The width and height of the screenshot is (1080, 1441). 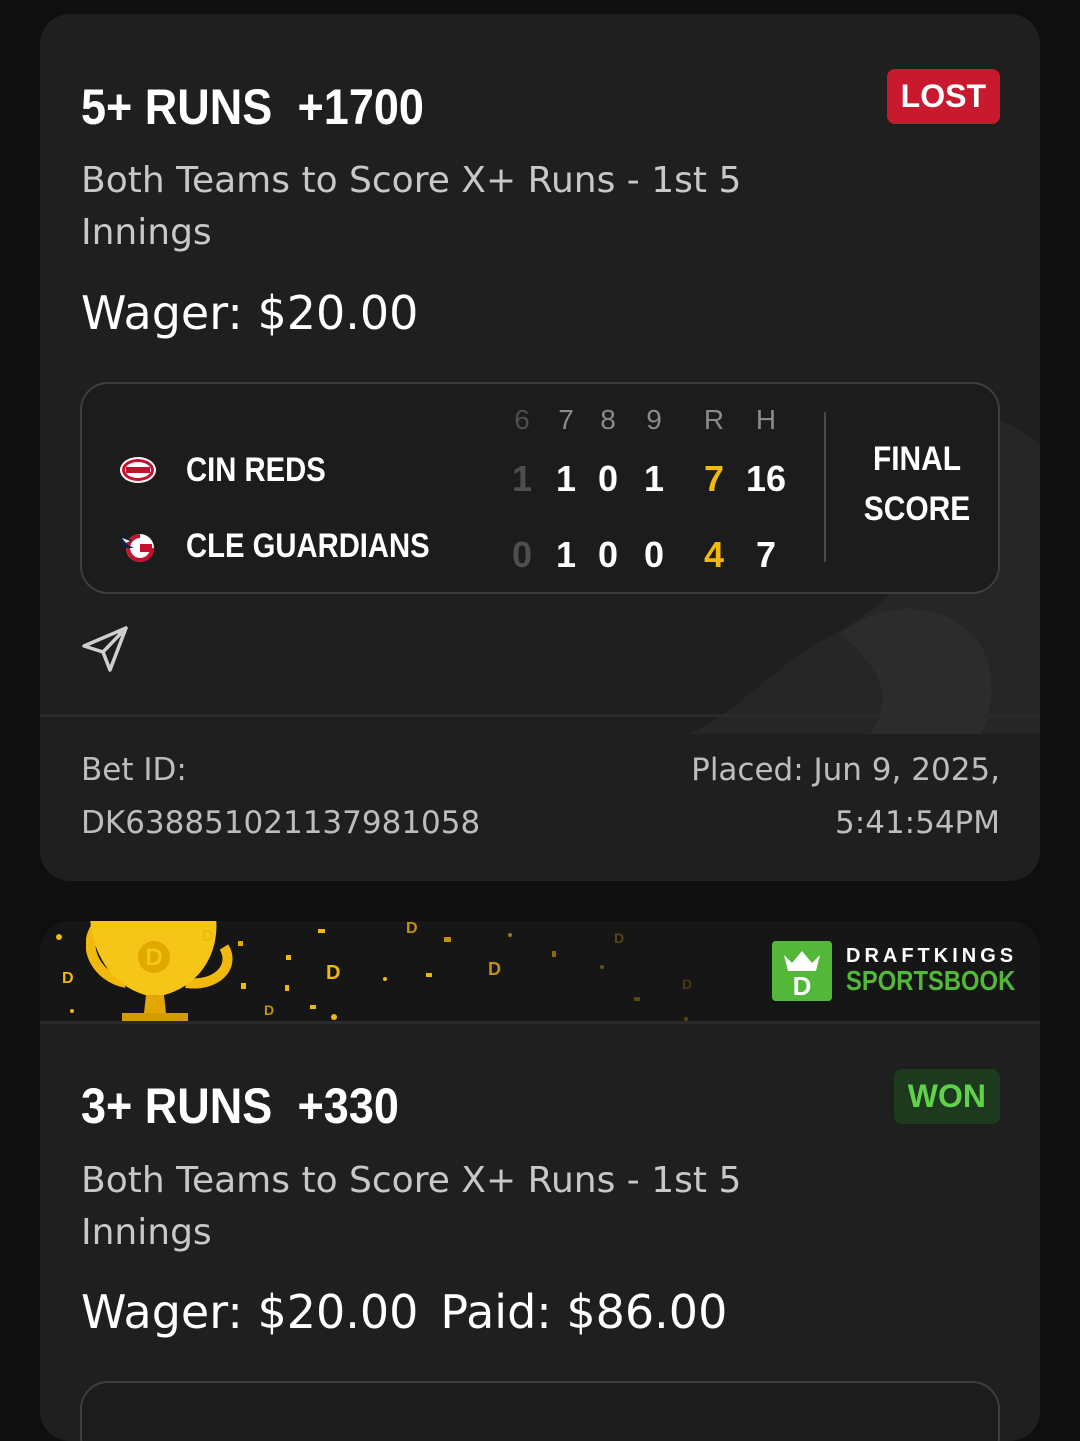 What do you see at coordinates (766, 419) in the screenshot?
I see `hits-header: H` at bounding box center [766, 419].